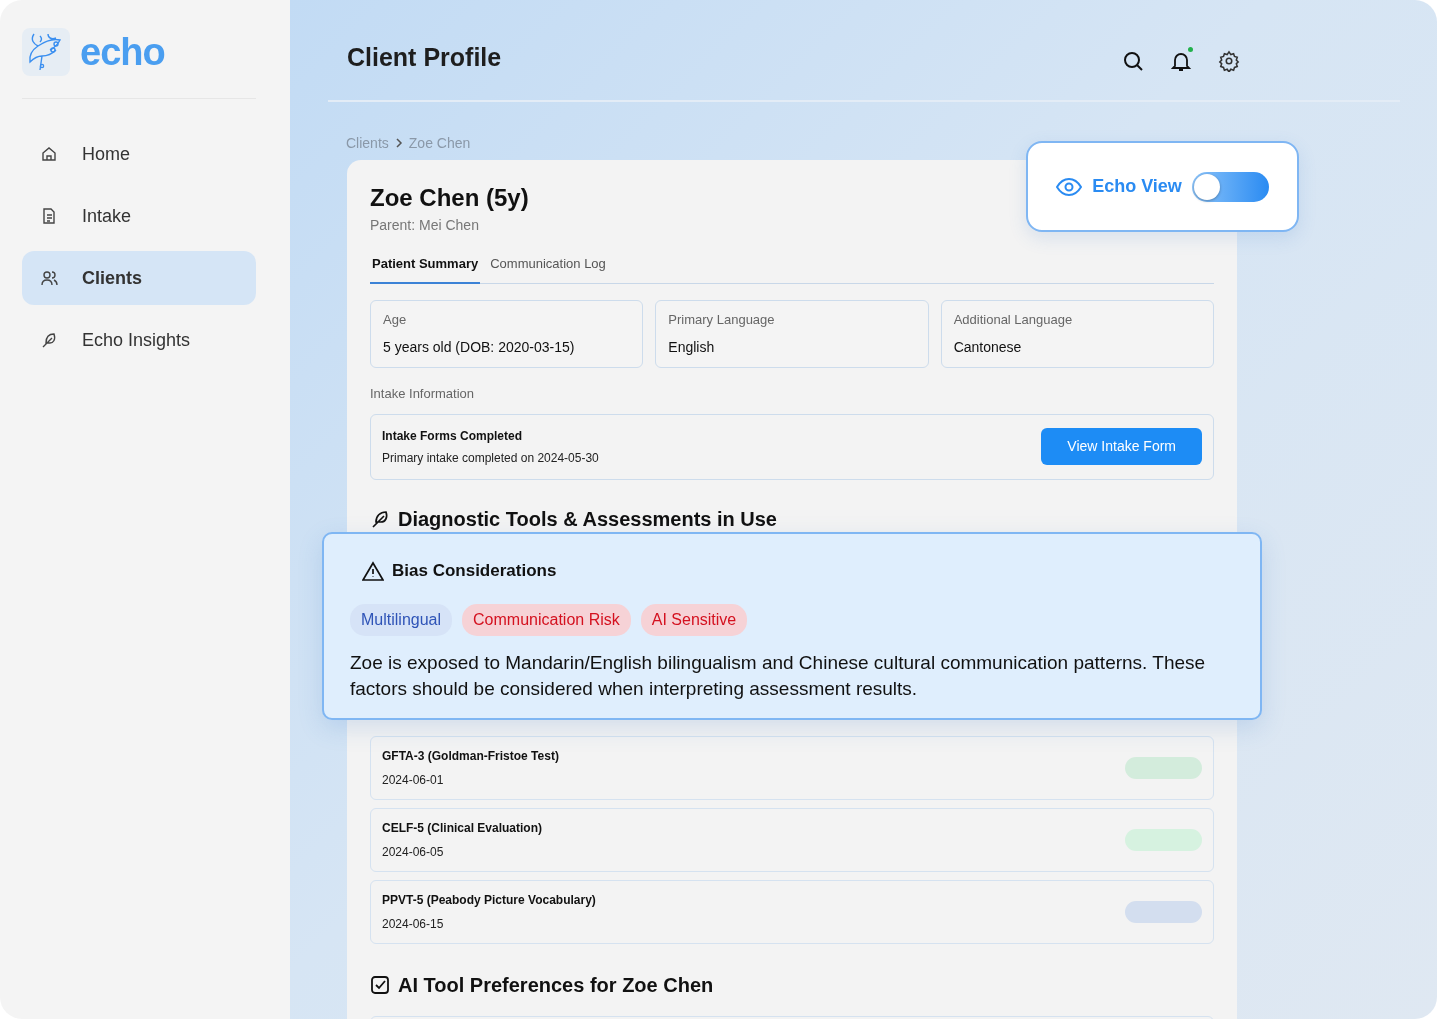  What do you see at coordinates (449, 198) in the screenshot?
I see `client-name: Zoe Chen (5y)` at bounding box center [449, 198].